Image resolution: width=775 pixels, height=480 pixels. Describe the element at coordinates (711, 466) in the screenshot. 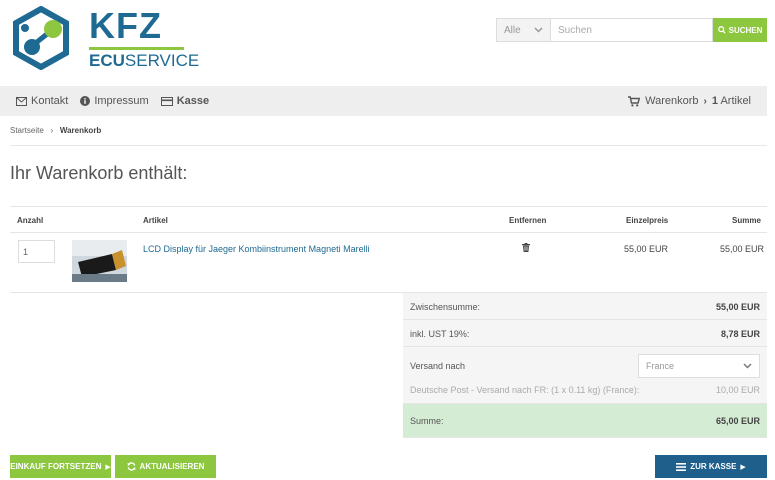

I see `checkout-button: ZUR KASSE ▶` at that location.